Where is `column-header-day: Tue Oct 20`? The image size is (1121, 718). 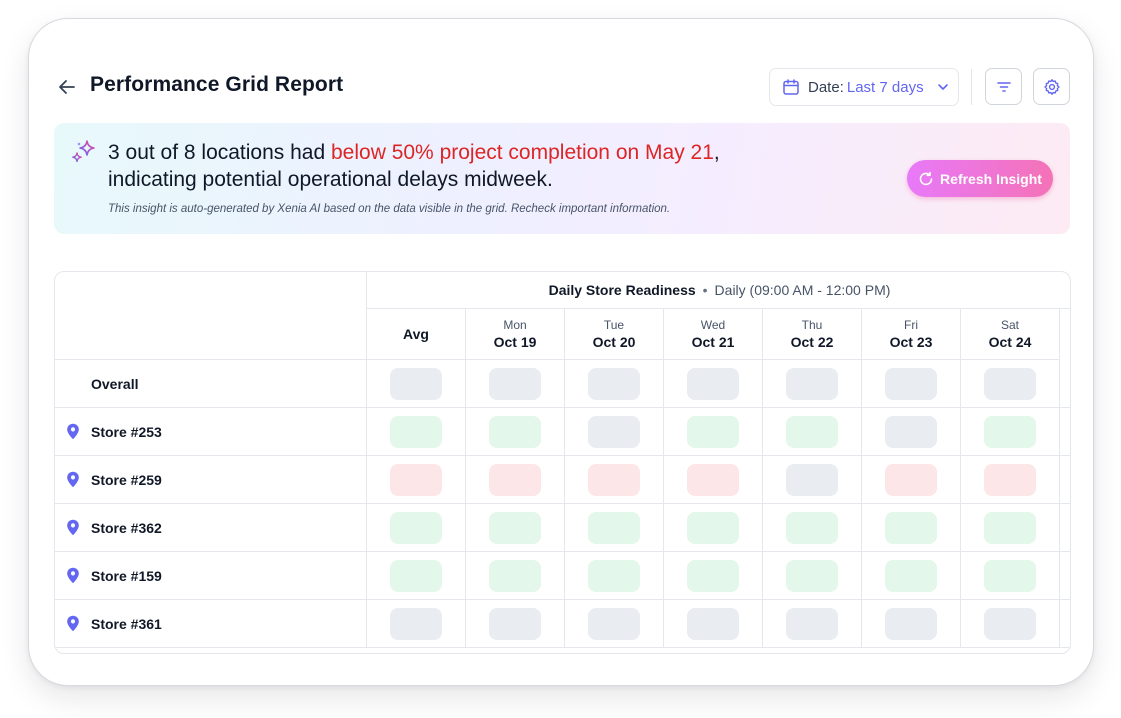 column-header-day: Tue Oct 20 is located at coordinates (614, 334).